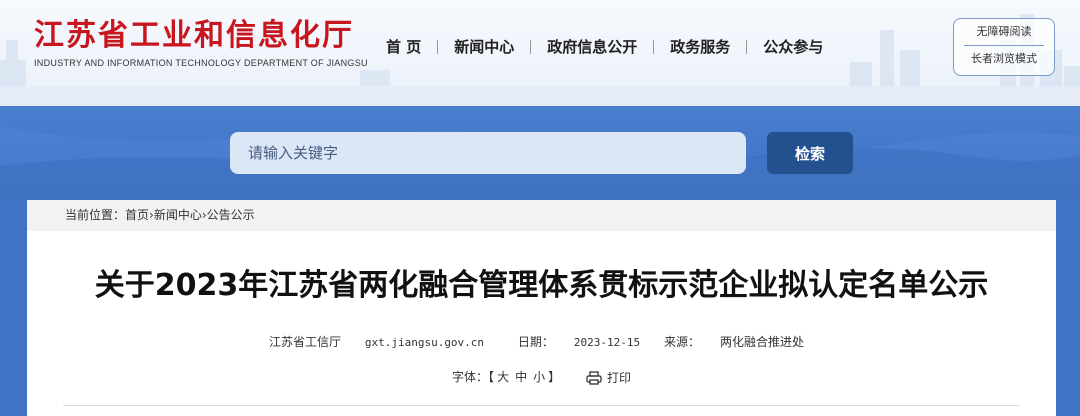 This screenshot has width=1080, height=416. What do you see at coordinates (470, 377) in the screenshot?
I see `font-size-label: 字体：` at bounding box center [470, 377].